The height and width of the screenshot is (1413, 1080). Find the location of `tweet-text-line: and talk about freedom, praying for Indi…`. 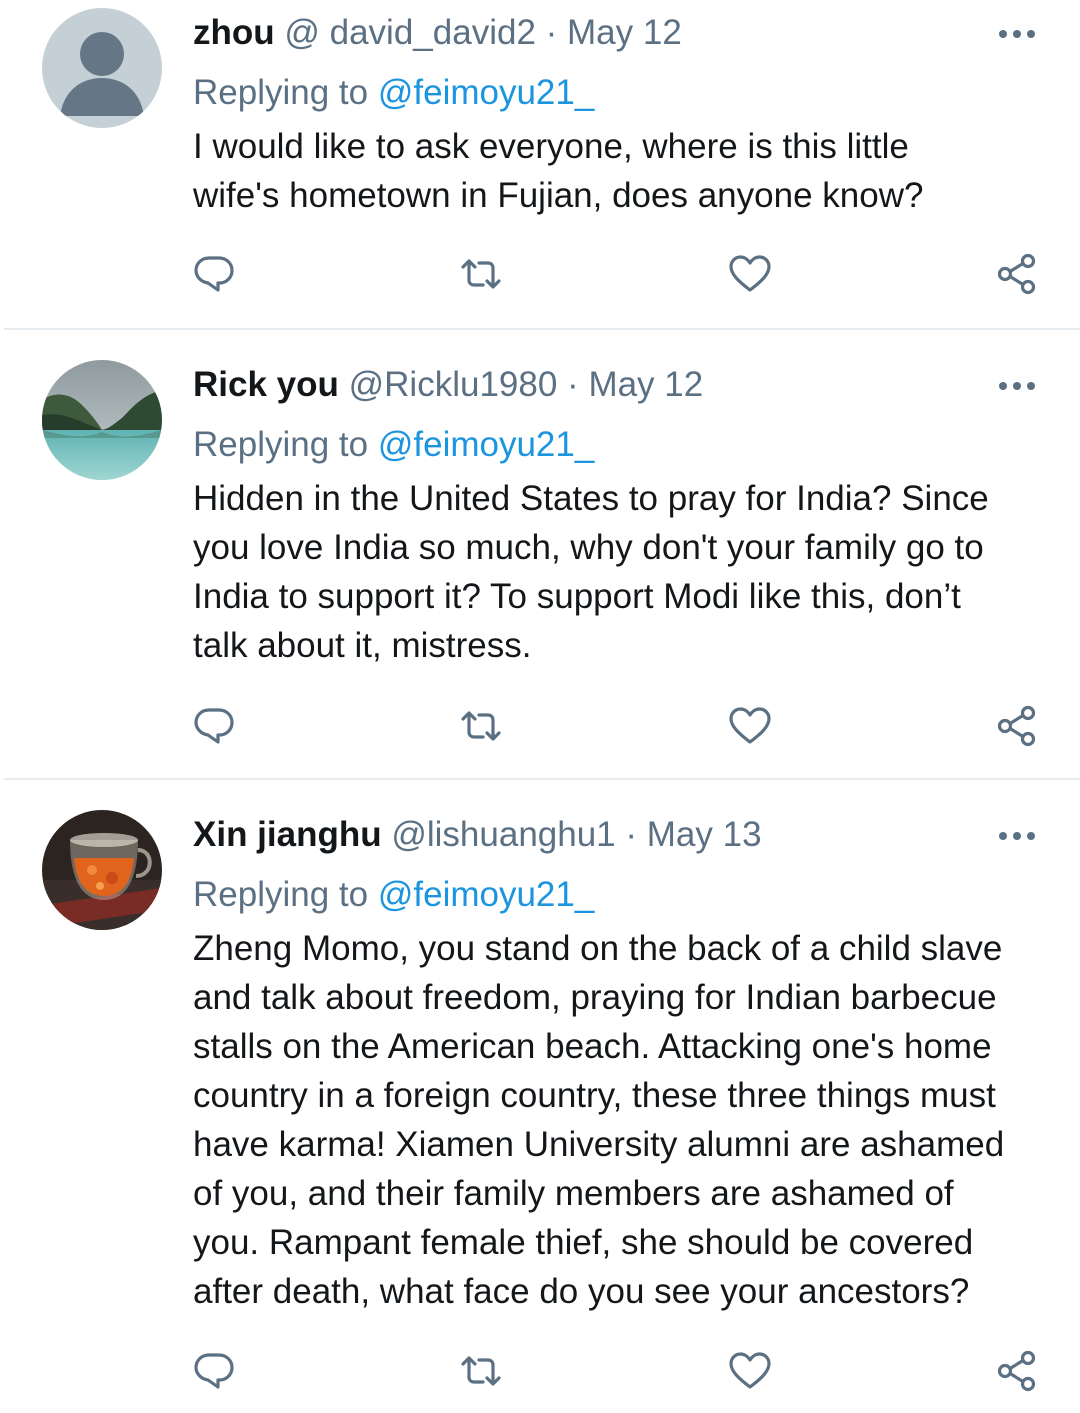

tweet-text-line: and talk about freedom, praying for Indi… is located at coordinates (595, 997).